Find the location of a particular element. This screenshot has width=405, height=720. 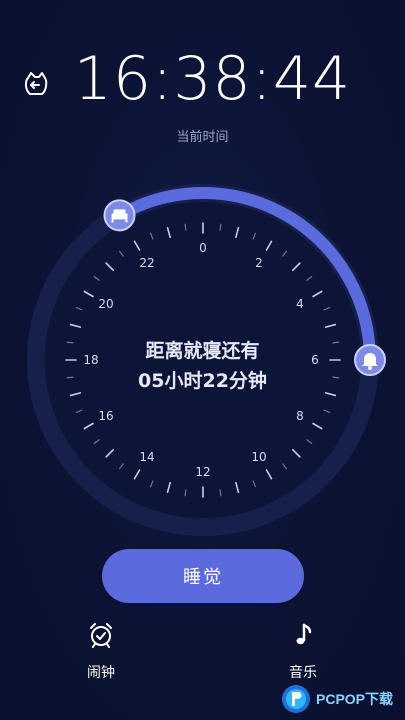

current-time: 16:38:44 is located at coordinates (212, 79).